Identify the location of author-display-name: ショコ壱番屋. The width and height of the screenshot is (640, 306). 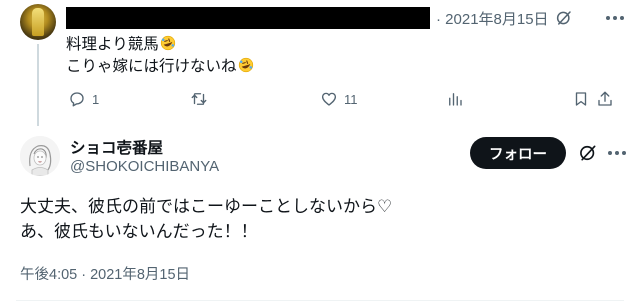
(116, 147).